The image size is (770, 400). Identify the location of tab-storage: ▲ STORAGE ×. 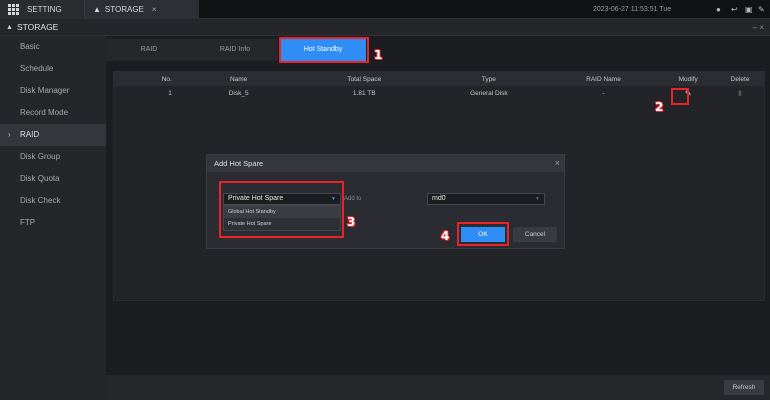
(141, 9).